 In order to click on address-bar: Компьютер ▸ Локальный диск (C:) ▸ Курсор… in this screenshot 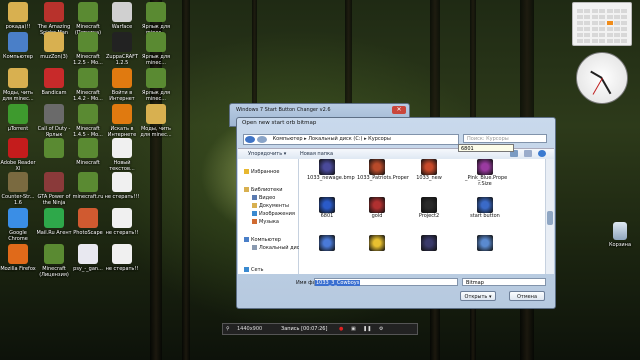, I will do `click(351, 139)`.